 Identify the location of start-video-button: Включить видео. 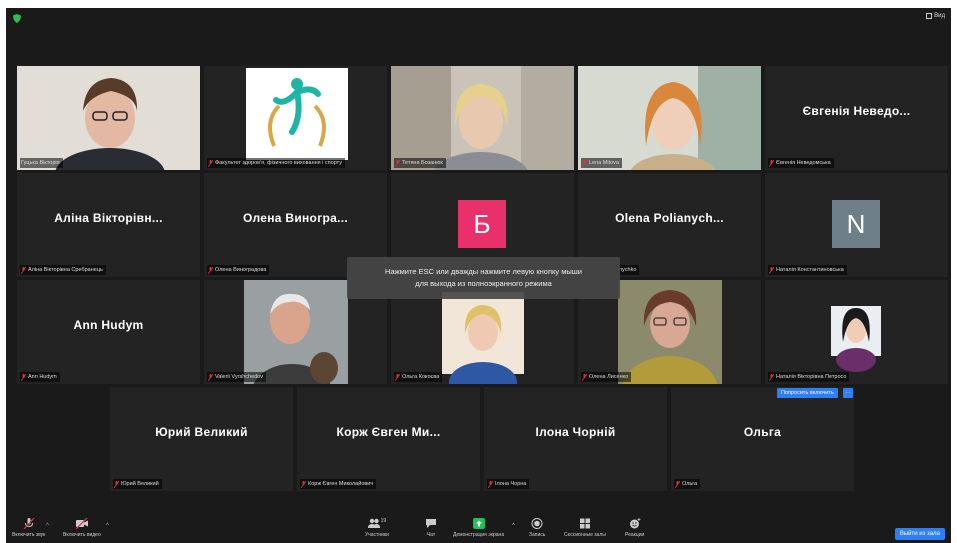
(82, 528).